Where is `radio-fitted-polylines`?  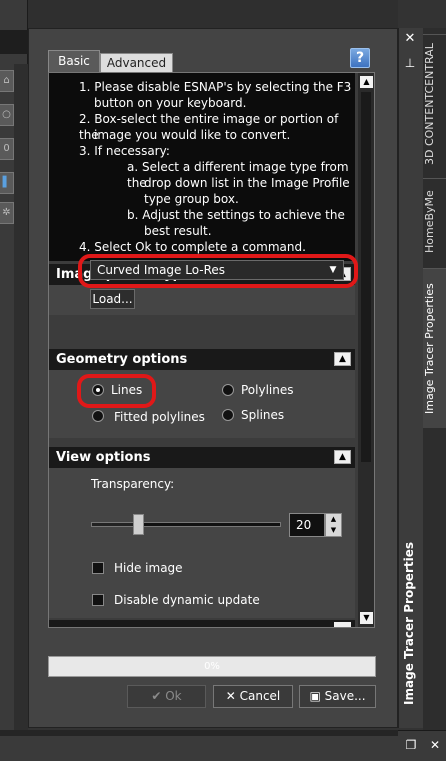 radio-fitted-polylines is located at coordinates (98, 416).